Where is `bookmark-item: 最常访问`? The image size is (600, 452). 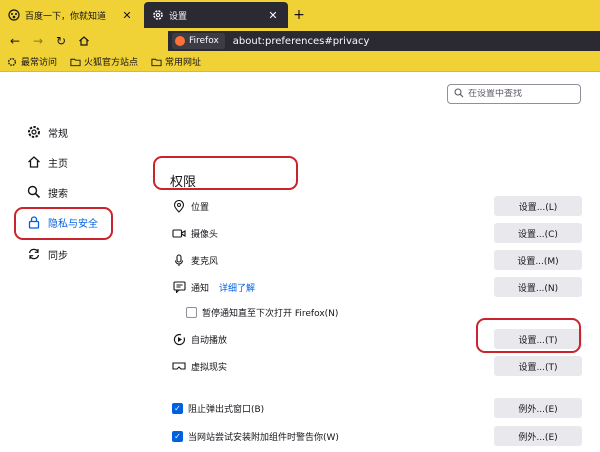
bookmark-item: 最常访问 is located at coordinates (31, 61).